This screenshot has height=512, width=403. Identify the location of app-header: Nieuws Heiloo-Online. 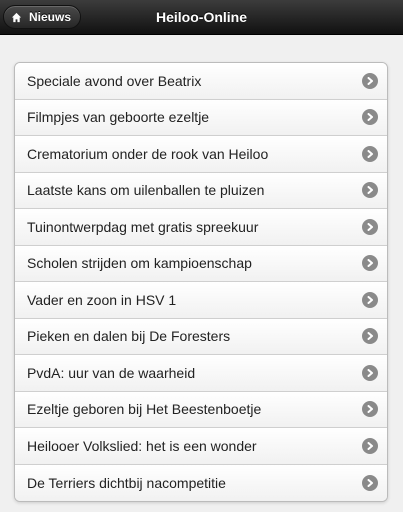
(201, 17).